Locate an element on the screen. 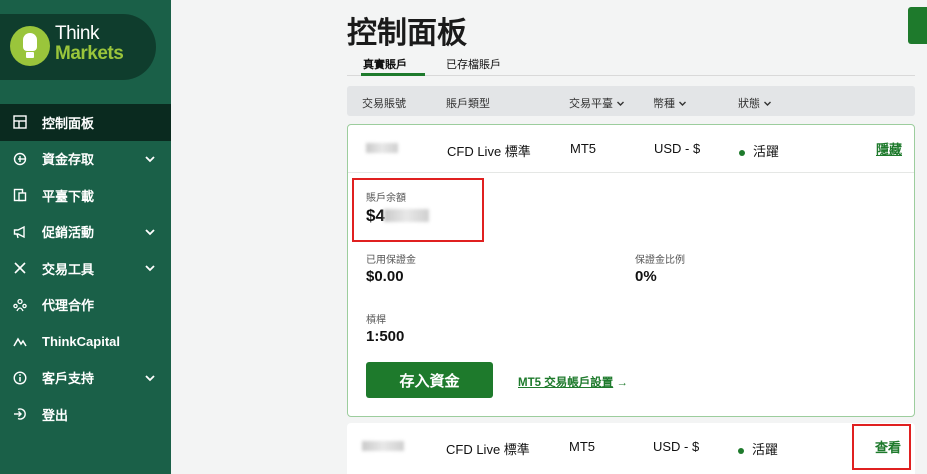 Image resolution: width=927 pixels, height=474 pixels. mt5-settings-label: MT5 交易帳戶設置 is located at coordinates (566, 383).